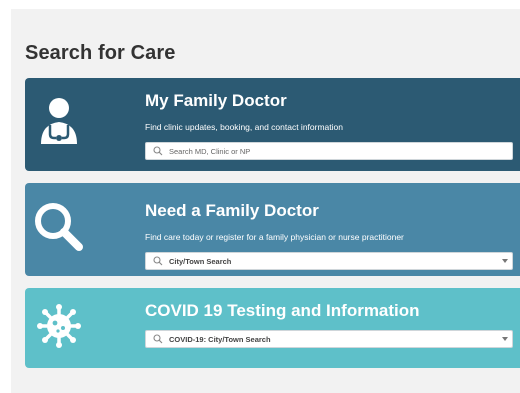  Describe the element at coordinates (329, 151) in the screenshot. I see `doctor-search-input: Search MD, Clinic or NP` at that location.